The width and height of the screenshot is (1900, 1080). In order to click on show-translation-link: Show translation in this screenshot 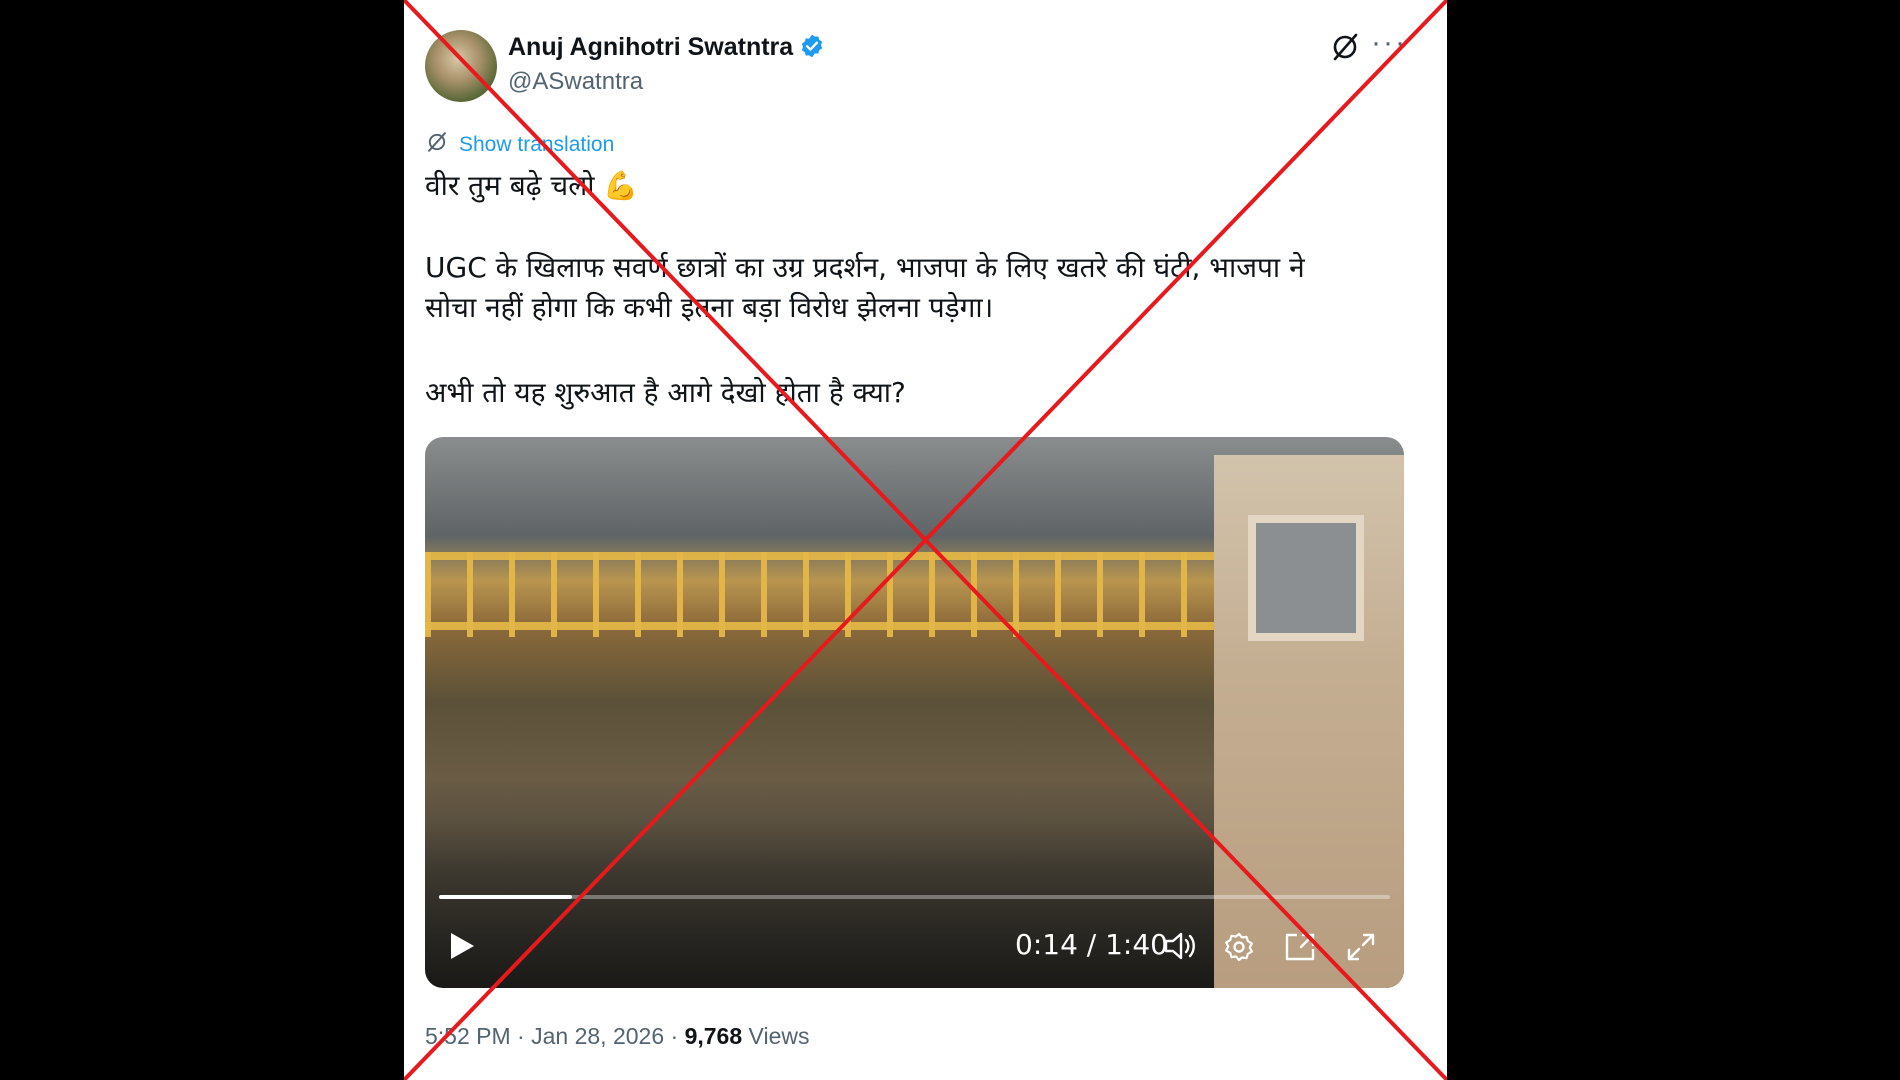, I will do `click(519, 145)`.